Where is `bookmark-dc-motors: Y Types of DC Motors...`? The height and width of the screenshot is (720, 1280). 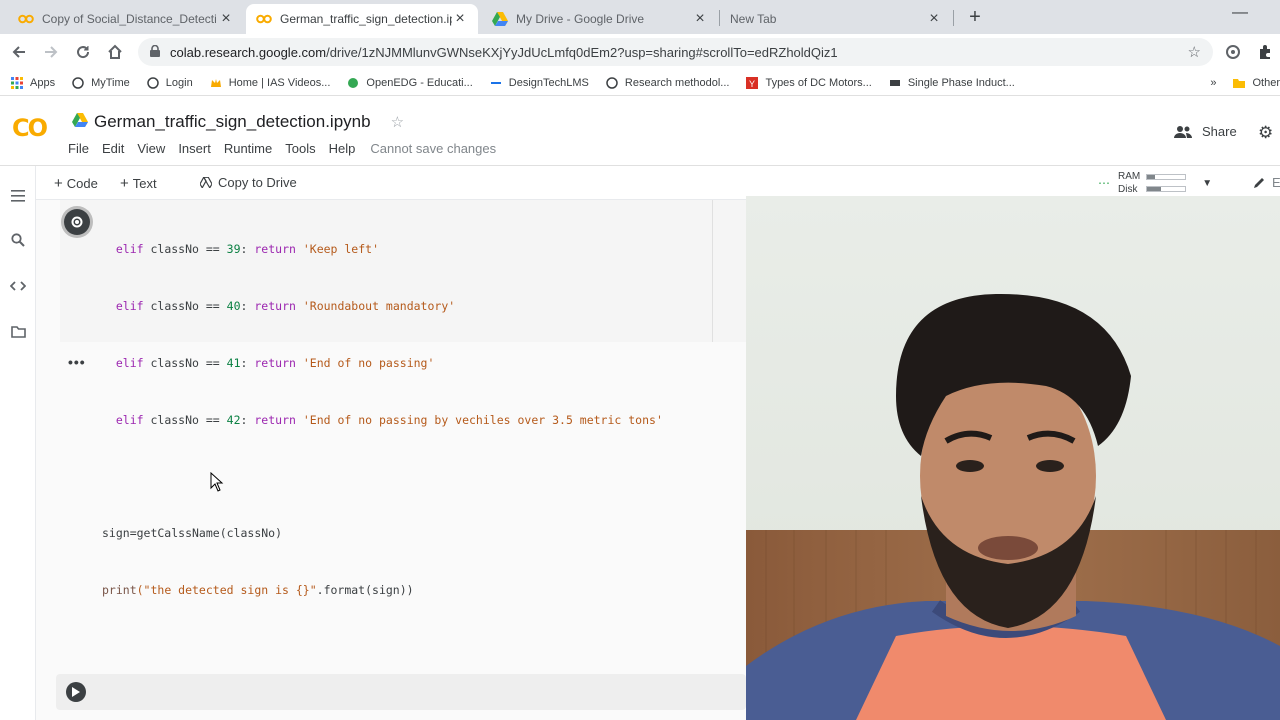 bookmark-dc-motors: Y Types of DC Motors... is located at coordinates (808, 83).